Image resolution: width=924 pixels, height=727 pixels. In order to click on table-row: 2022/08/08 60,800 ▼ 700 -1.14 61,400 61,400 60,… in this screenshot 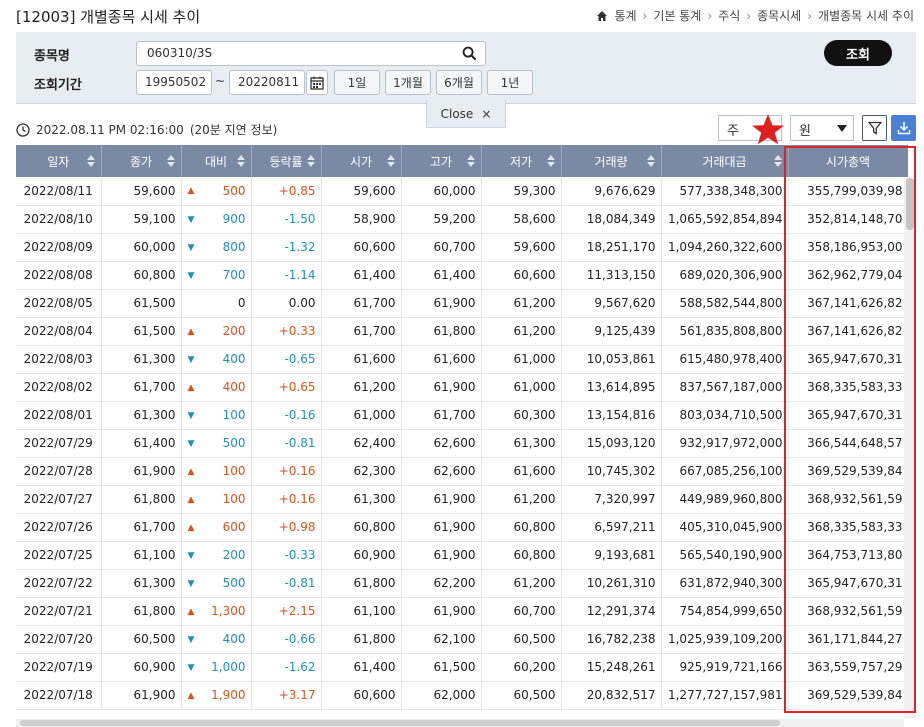, I will do `click(462, 275)`.